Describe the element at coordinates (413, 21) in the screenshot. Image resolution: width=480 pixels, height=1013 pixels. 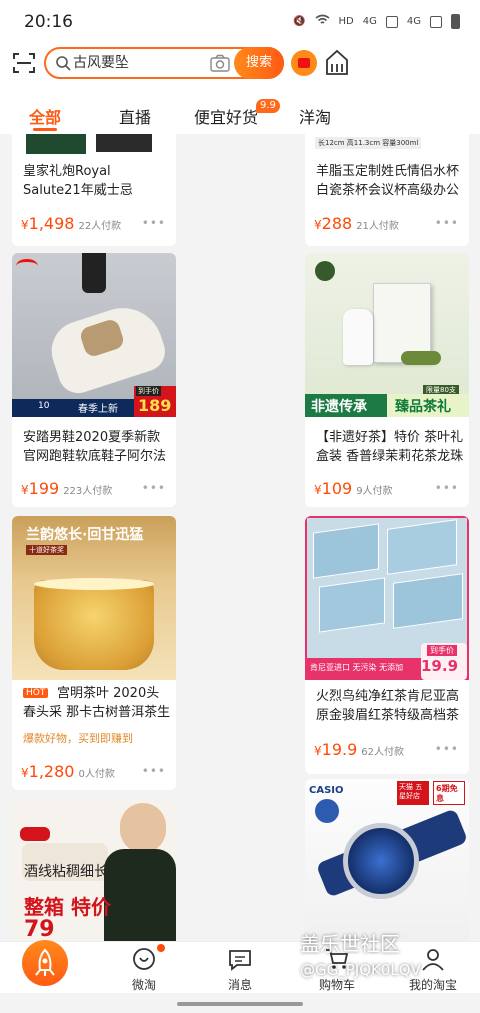
I see `network-4g-label-2: 4G` at that location.